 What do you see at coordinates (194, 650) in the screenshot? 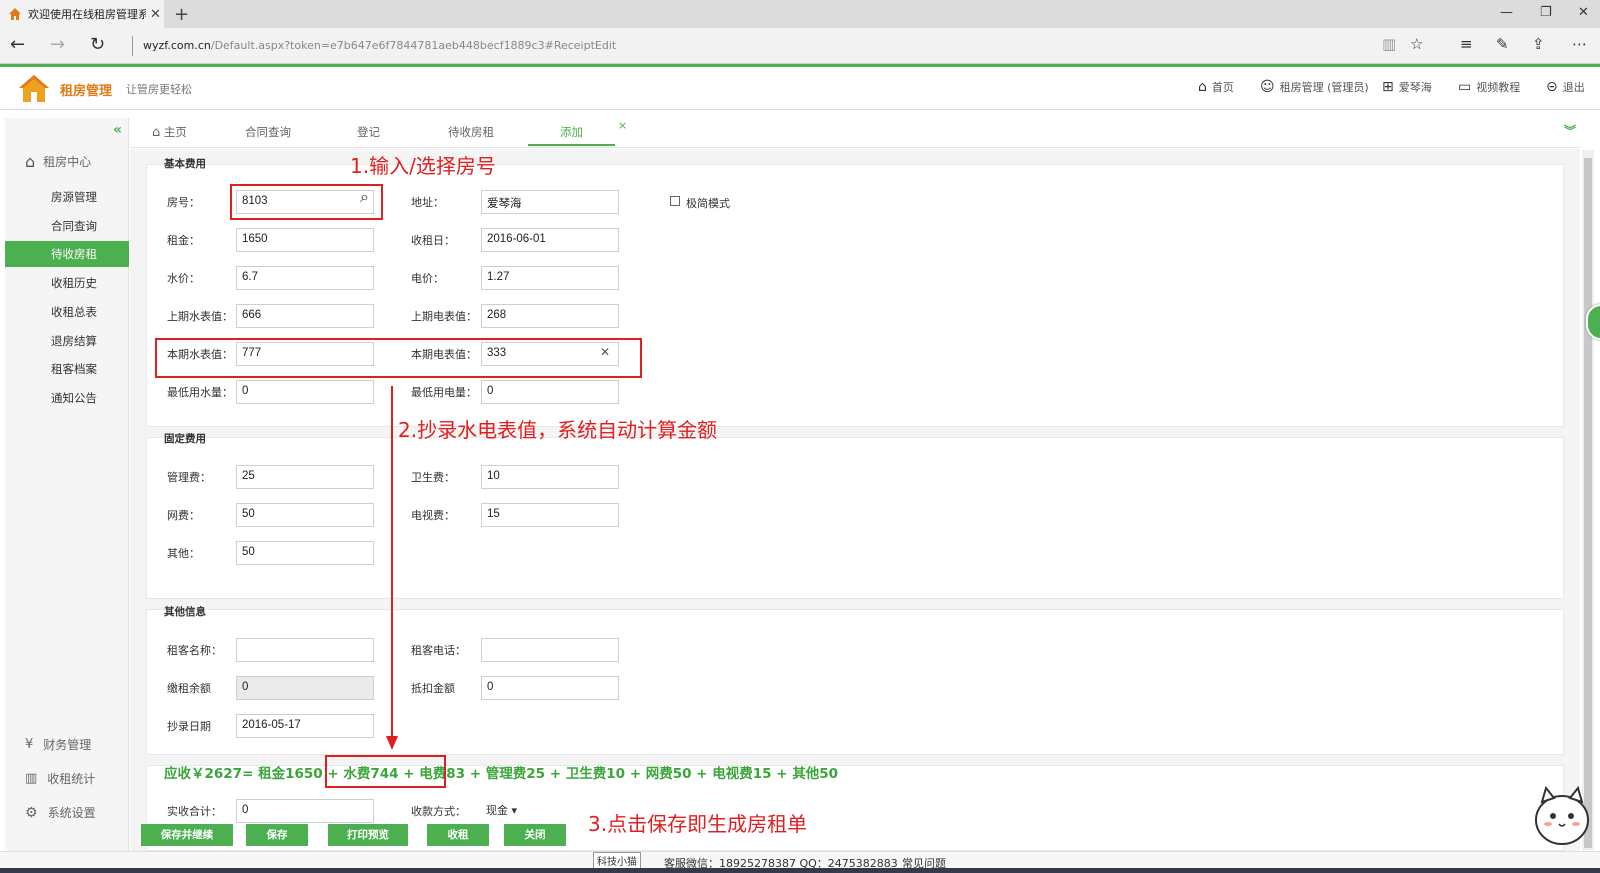
I see `tenant-name-label: 租客名称：` at bounding box center [194, 650].